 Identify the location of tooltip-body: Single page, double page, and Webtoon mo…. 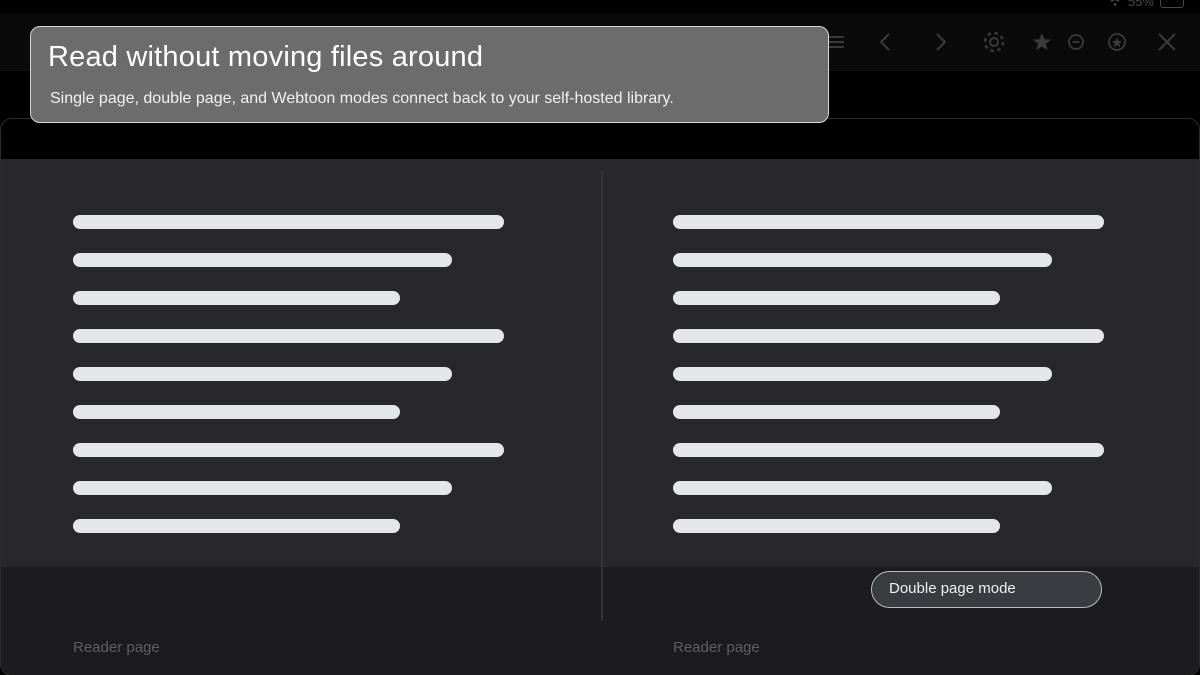
(362, 98).